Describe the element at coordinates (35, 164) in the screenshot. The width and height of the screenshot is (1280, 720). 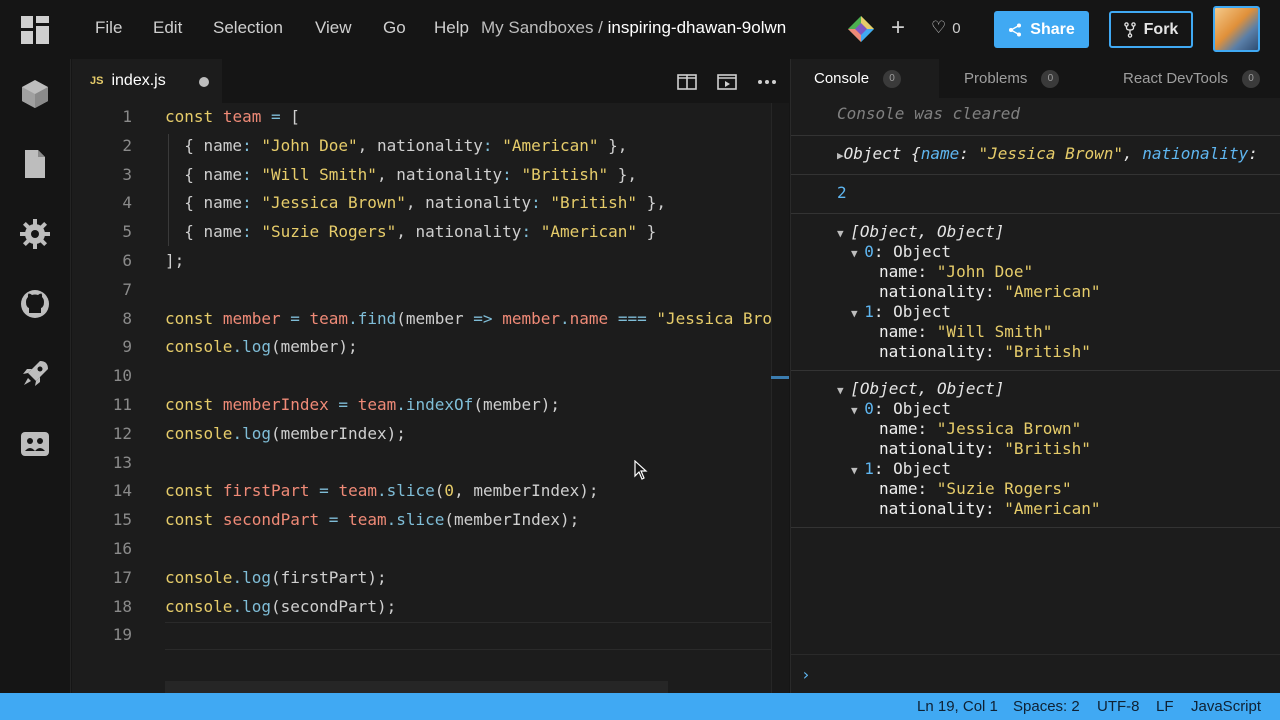
I see `file-explorer-icon` at that location.